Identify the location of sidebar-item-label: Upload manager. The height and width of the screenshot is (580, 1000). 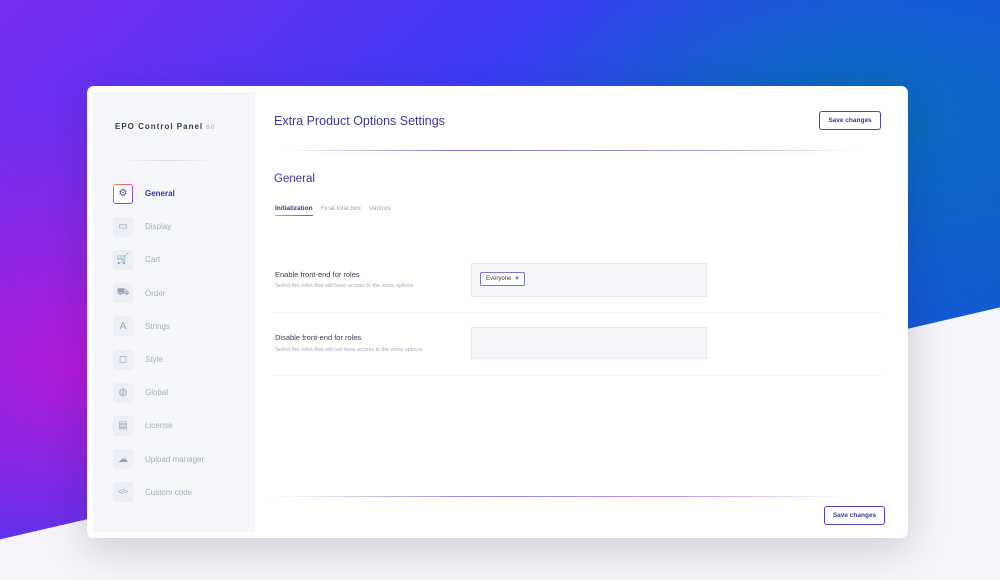
(175, 459).